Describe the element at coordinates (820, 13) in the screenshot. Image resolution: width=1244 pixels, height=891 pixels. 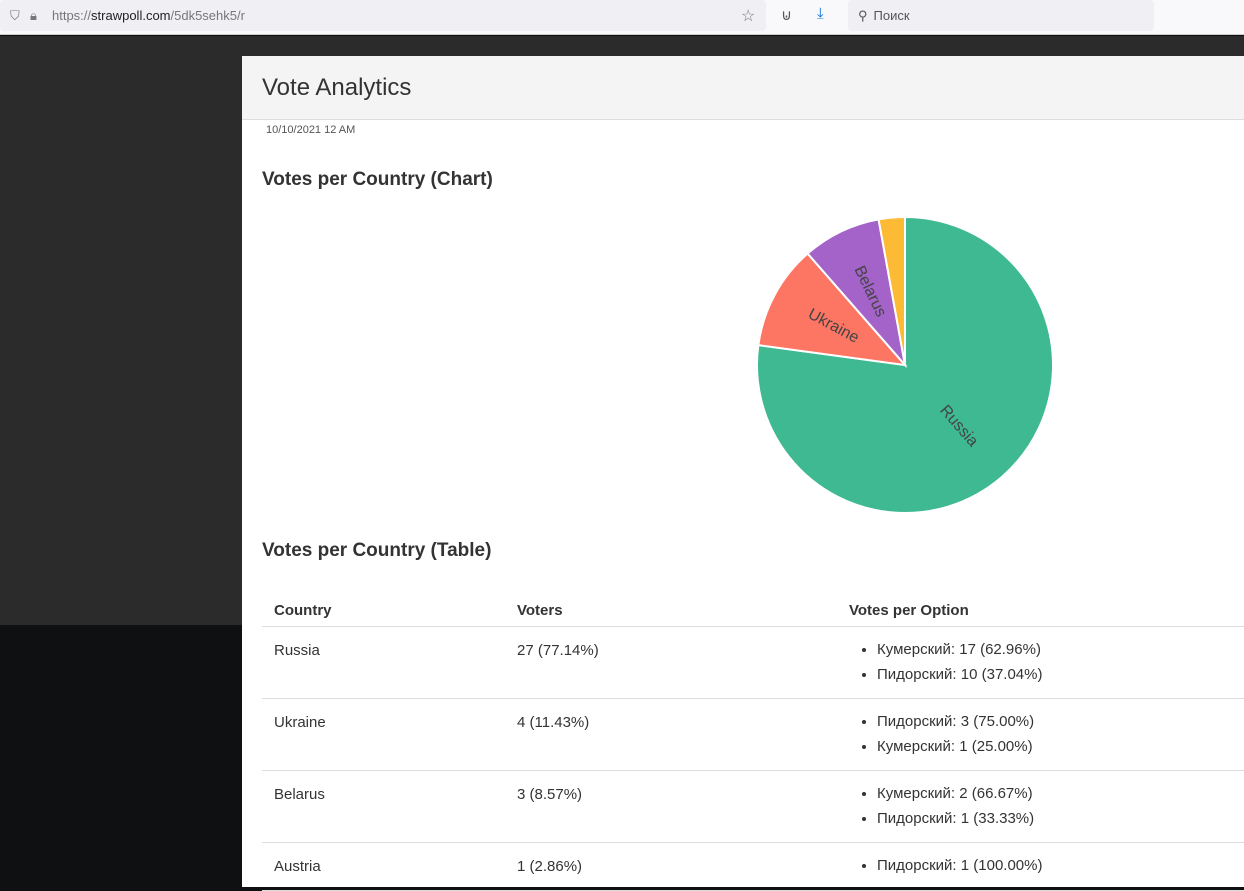
I see `download-icon: ⤓` at that location.